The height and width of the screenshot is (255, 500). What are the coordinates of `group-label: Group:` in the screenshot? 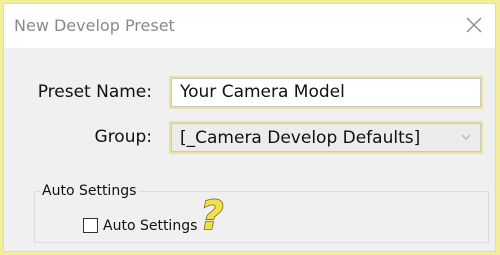 It's located at (123, 137).